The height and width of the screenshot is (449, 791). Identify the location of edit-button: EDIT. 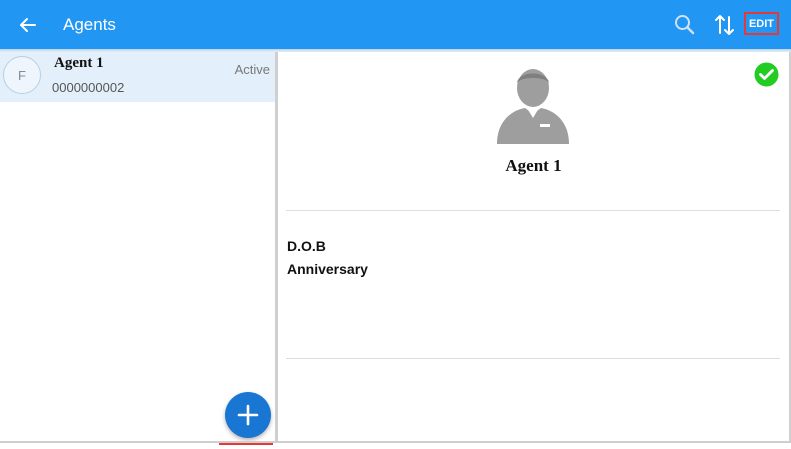
(761, 23).